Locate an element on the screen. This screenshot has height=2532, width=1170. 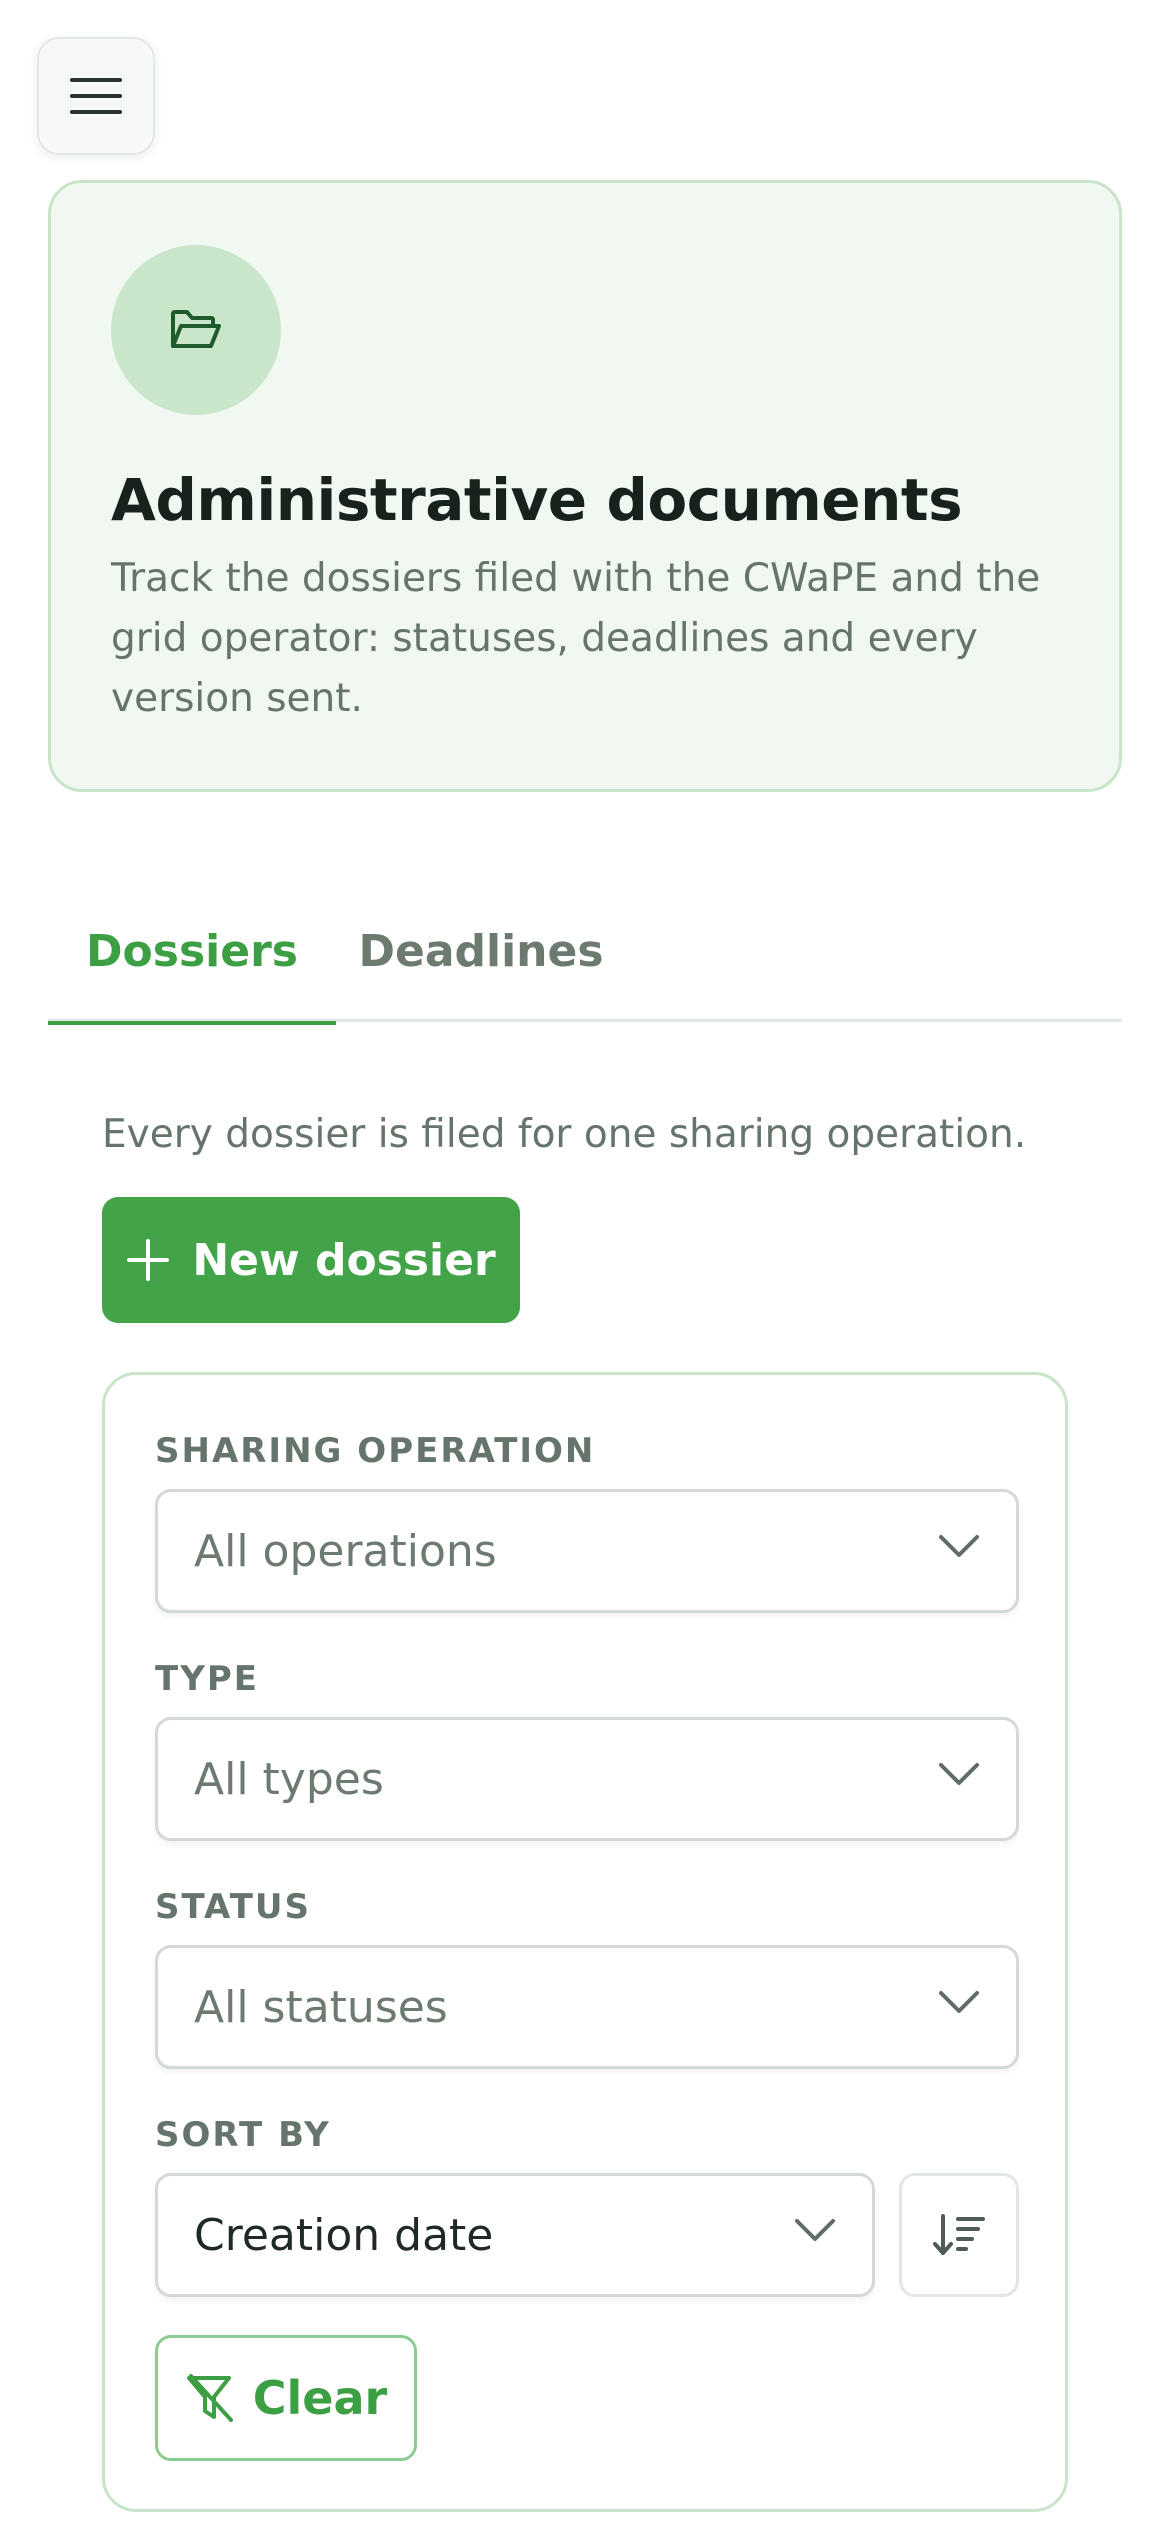
status-select: All statuses is located at coordinates (587, 2007).